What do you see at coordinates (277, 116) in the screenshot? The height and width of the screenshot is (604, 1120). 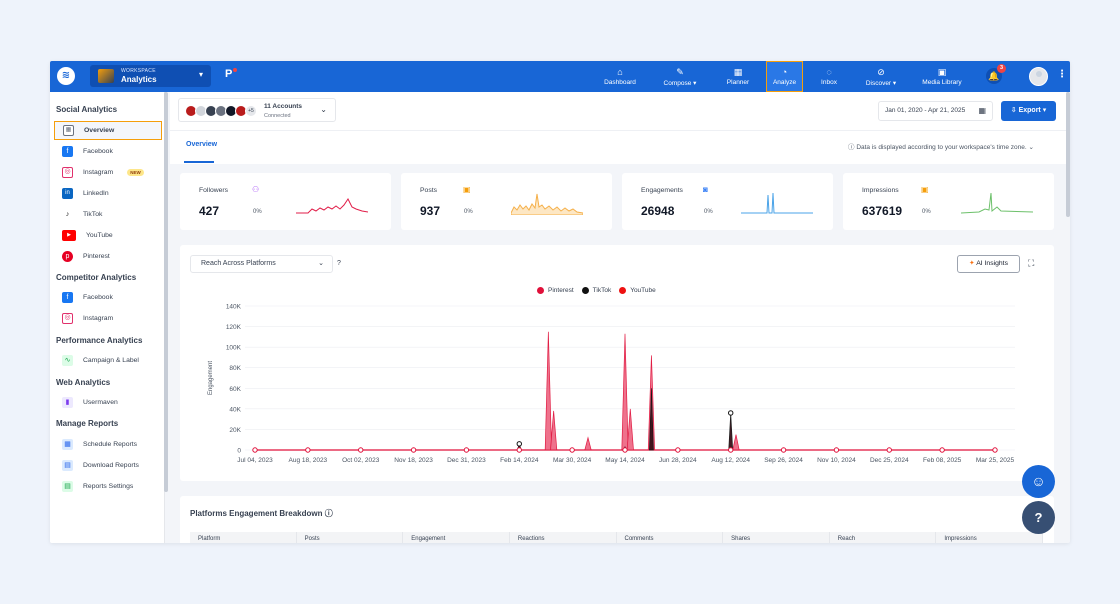 I see `accounts-status: Connected` at bounding box center [277, 116].